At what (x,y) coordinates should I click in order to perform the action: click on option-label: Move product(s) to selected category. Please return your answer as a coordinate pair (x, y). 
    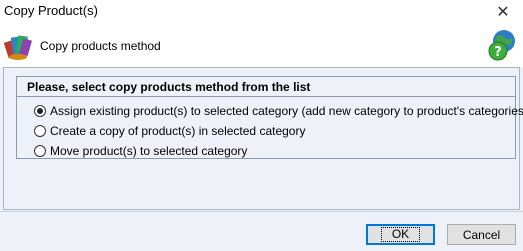
    Looking at the image, I should click on (149, 151).